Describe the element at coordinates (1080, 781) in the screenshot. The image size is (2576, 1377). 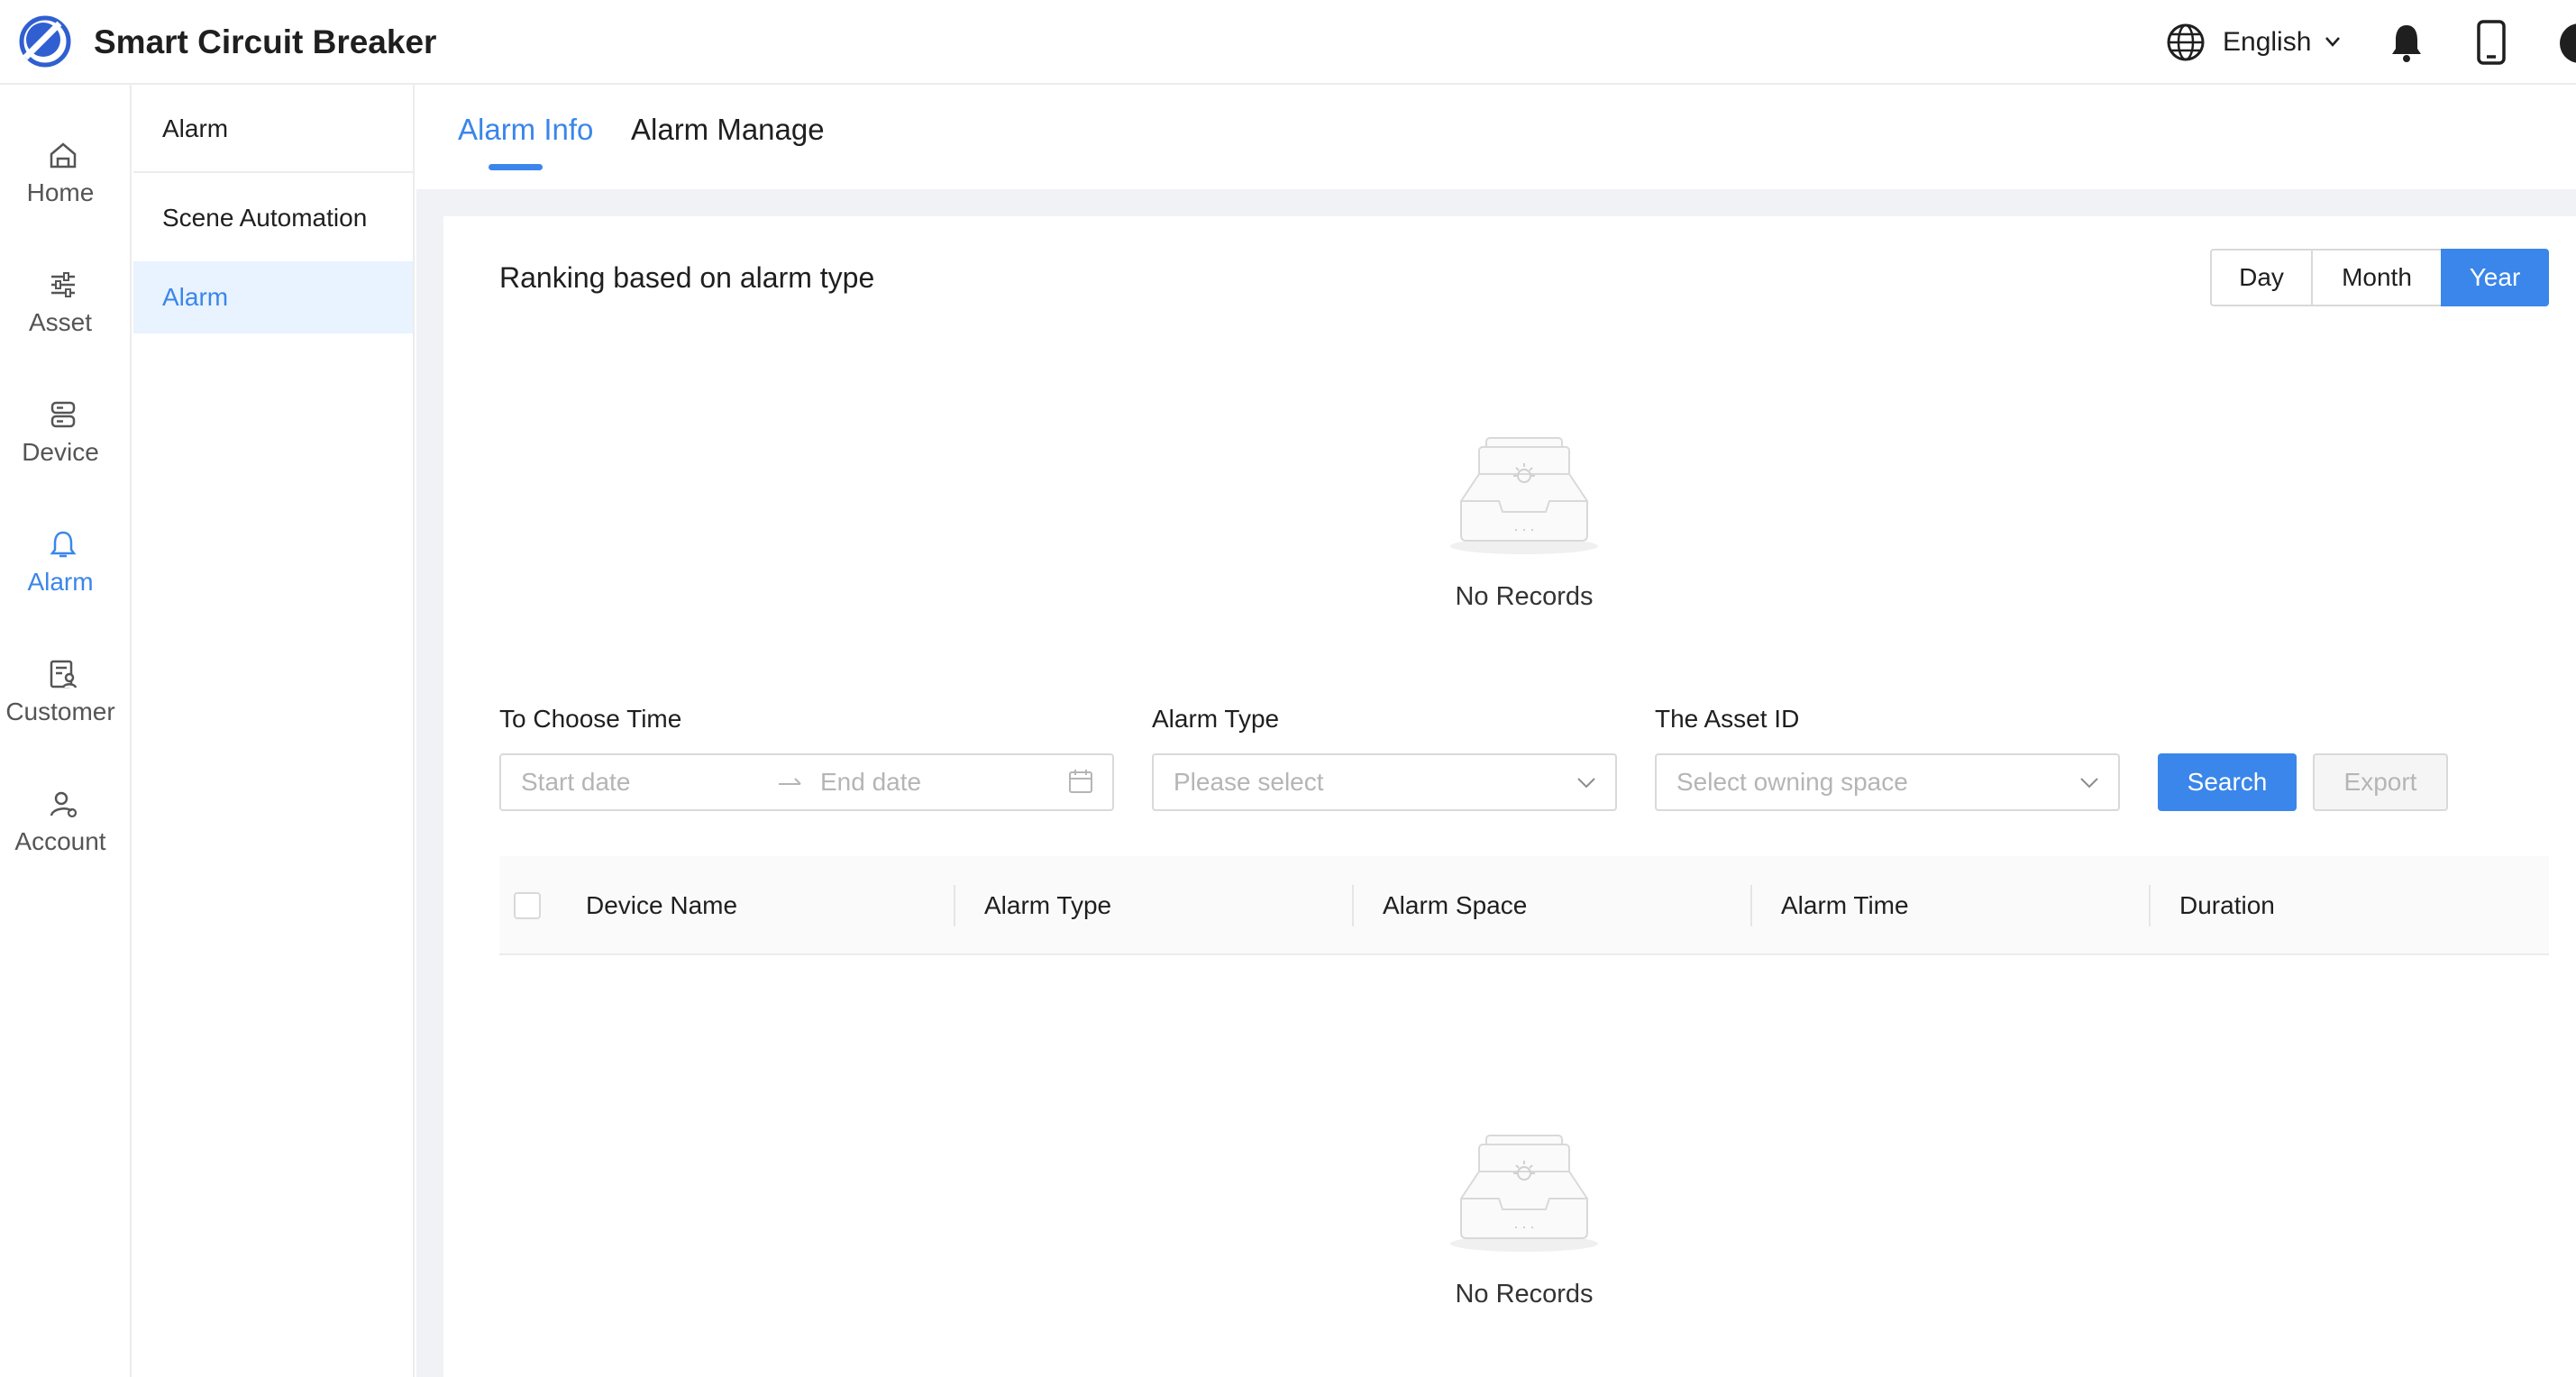
I see `calendar-icon` at that location.